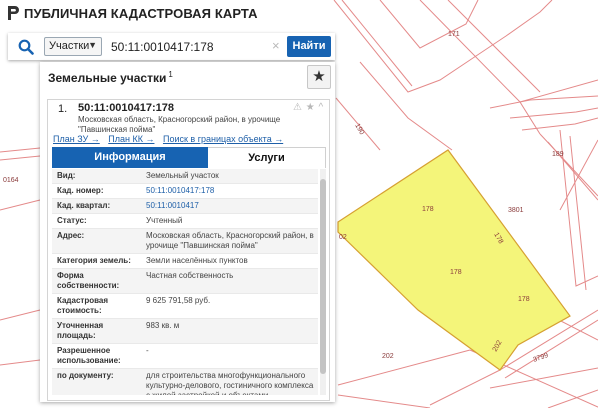 The width and height of the screenshot is (598, 408). Describe the element at coordinates (198, 46) in the screenshot. I see `search-input` at that location.